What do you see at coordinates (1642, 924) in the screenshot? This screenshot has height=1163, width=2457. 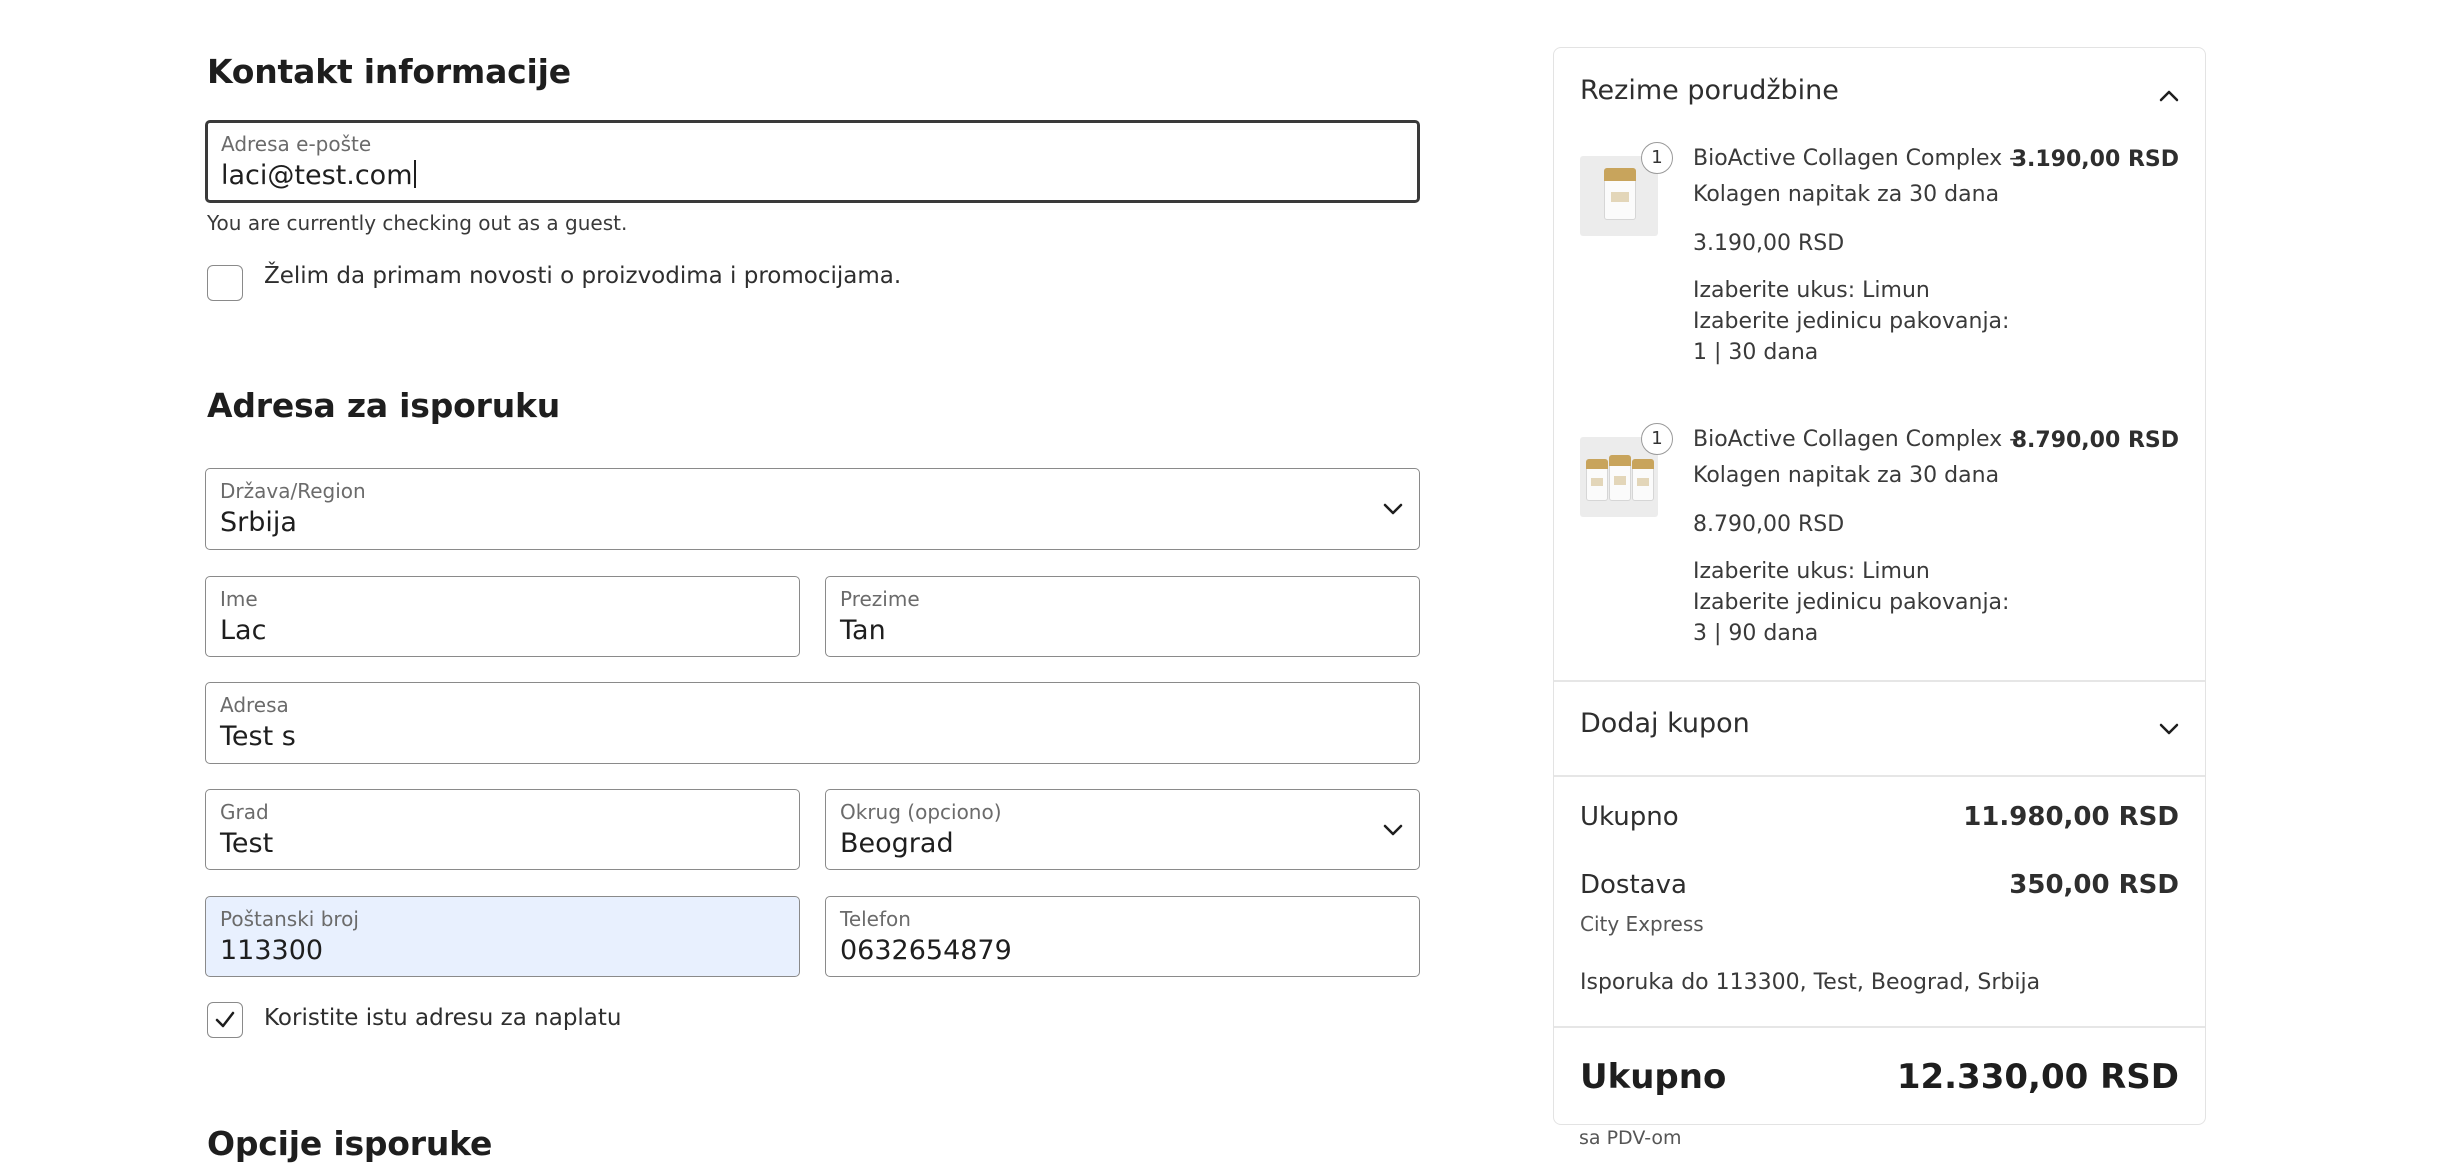 I see `shipping-method: City Express` at bounding box center [1642, 924].